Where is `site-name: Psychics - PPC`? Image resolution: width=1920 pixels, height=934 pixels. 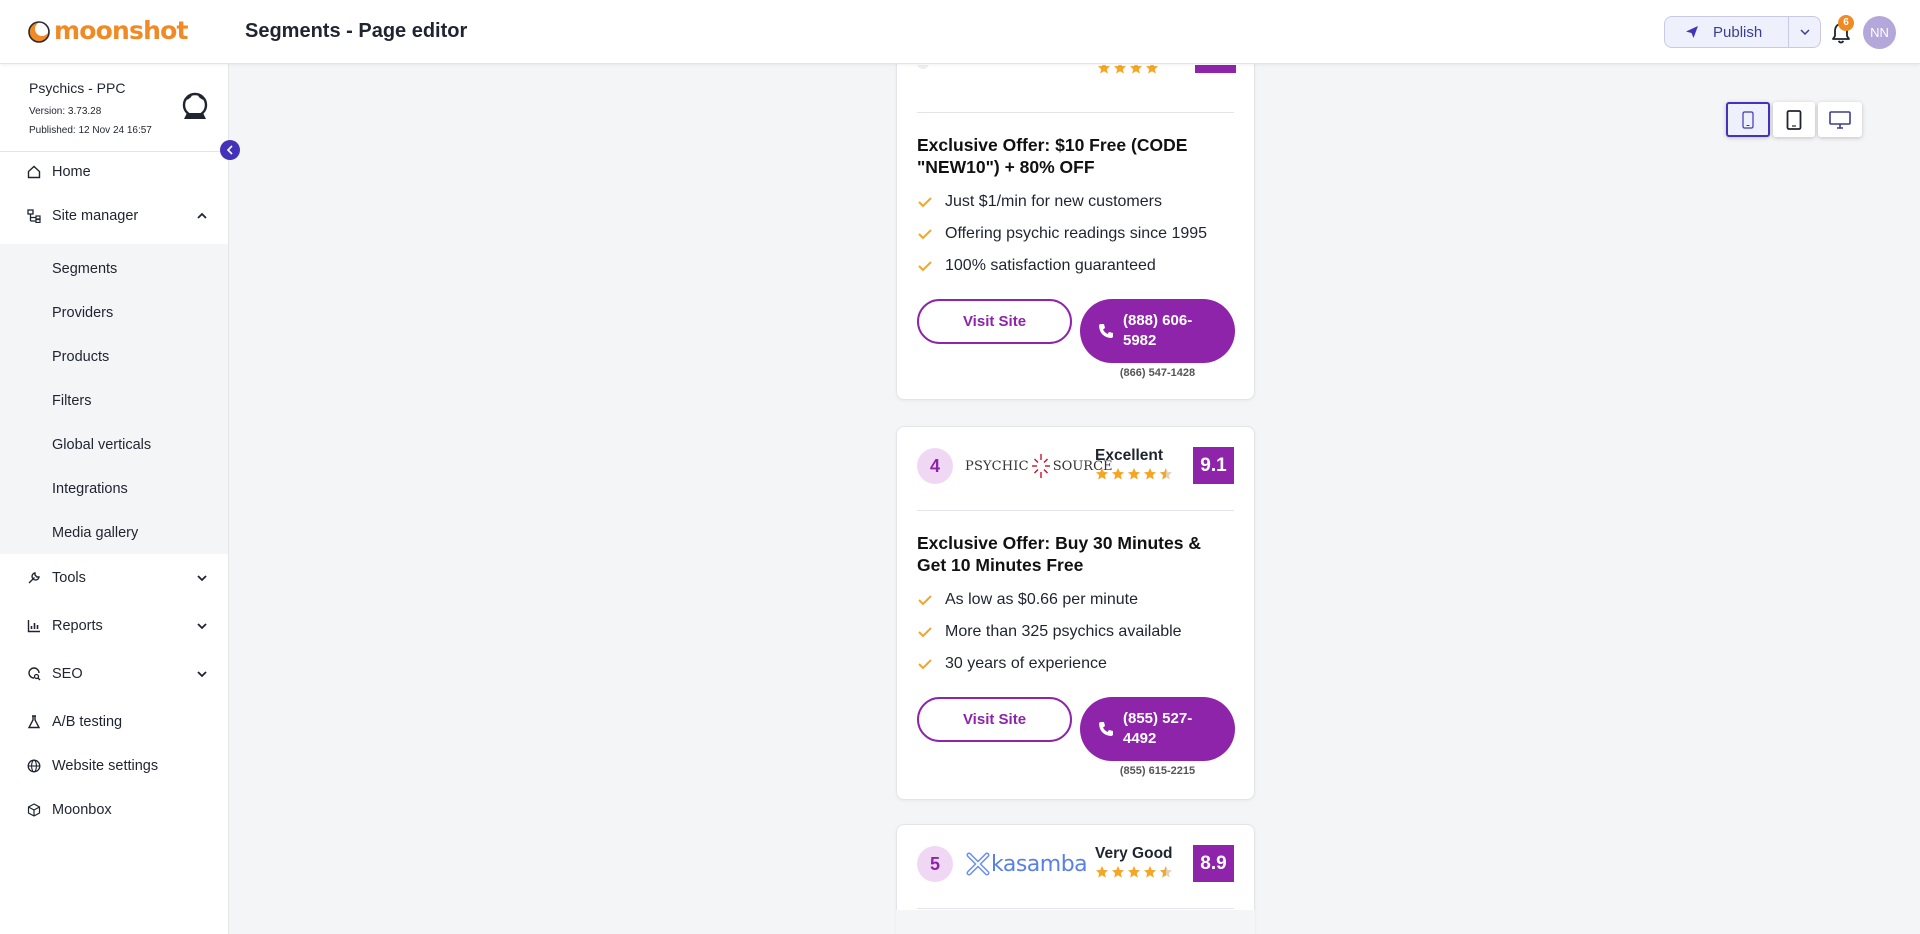
site-name: Psychics - PPC is located at coordinates (77, 88).